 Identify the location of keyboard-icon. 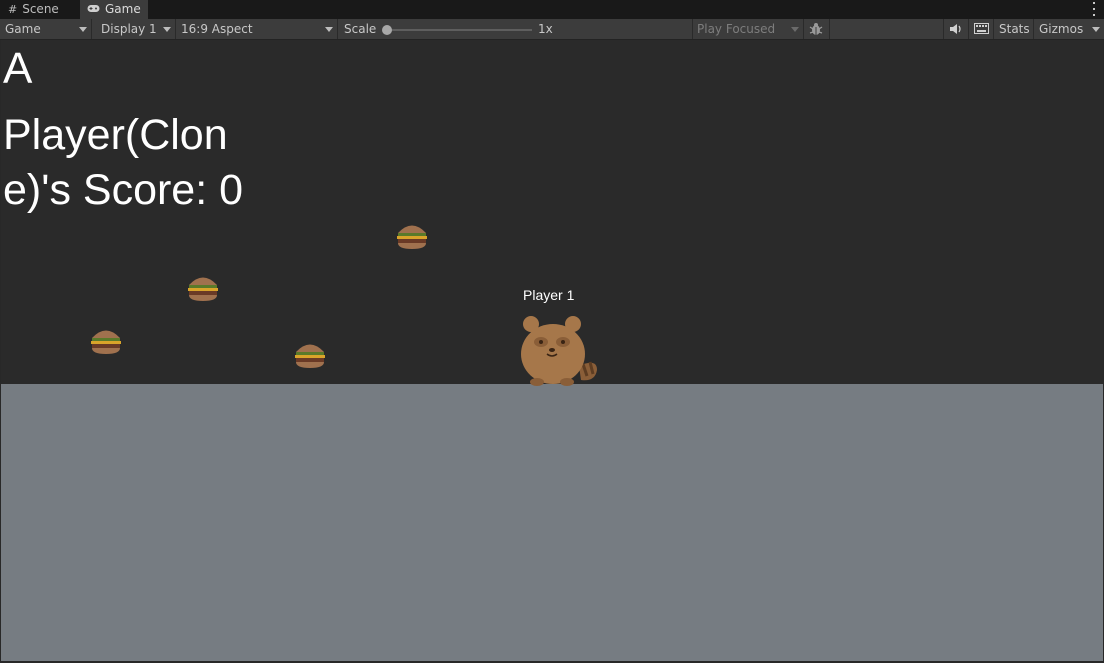
(981, 30).